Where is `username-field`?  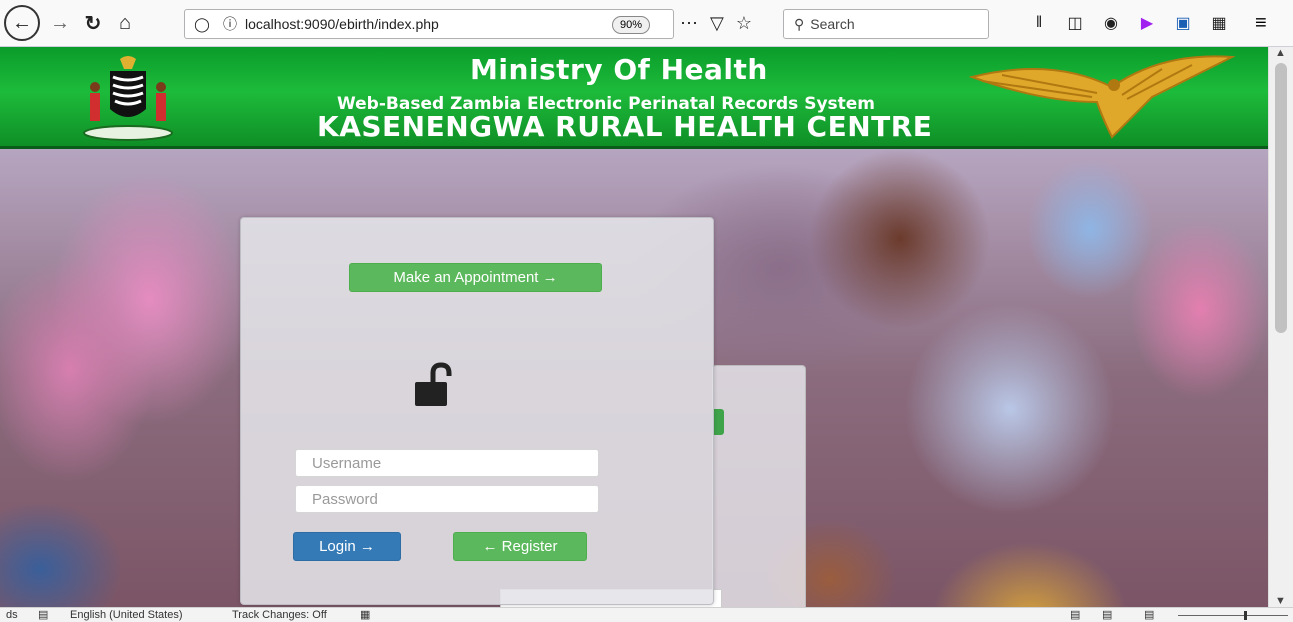 username-field is located at coordinates (447, 463).